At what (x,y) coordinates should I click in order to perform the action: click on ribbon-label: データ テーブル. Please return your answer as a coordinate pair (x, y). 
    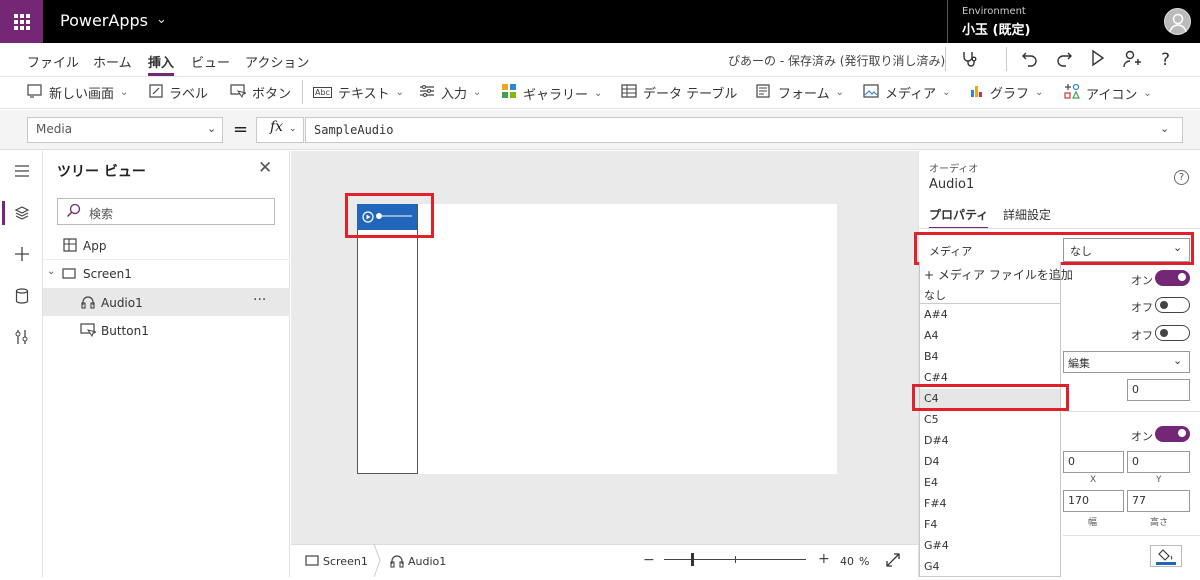
    Looking at the image, I should click on (690, 94).